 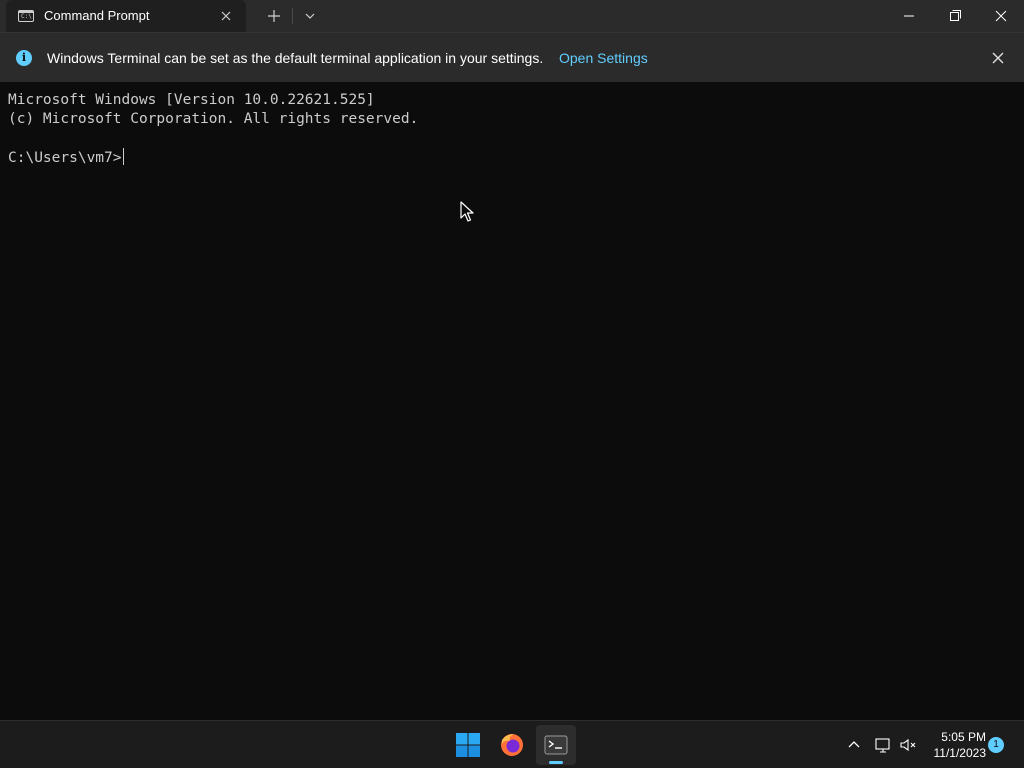 I want to click on open-settings-link: Open Settings, so click(x=603, y=58).